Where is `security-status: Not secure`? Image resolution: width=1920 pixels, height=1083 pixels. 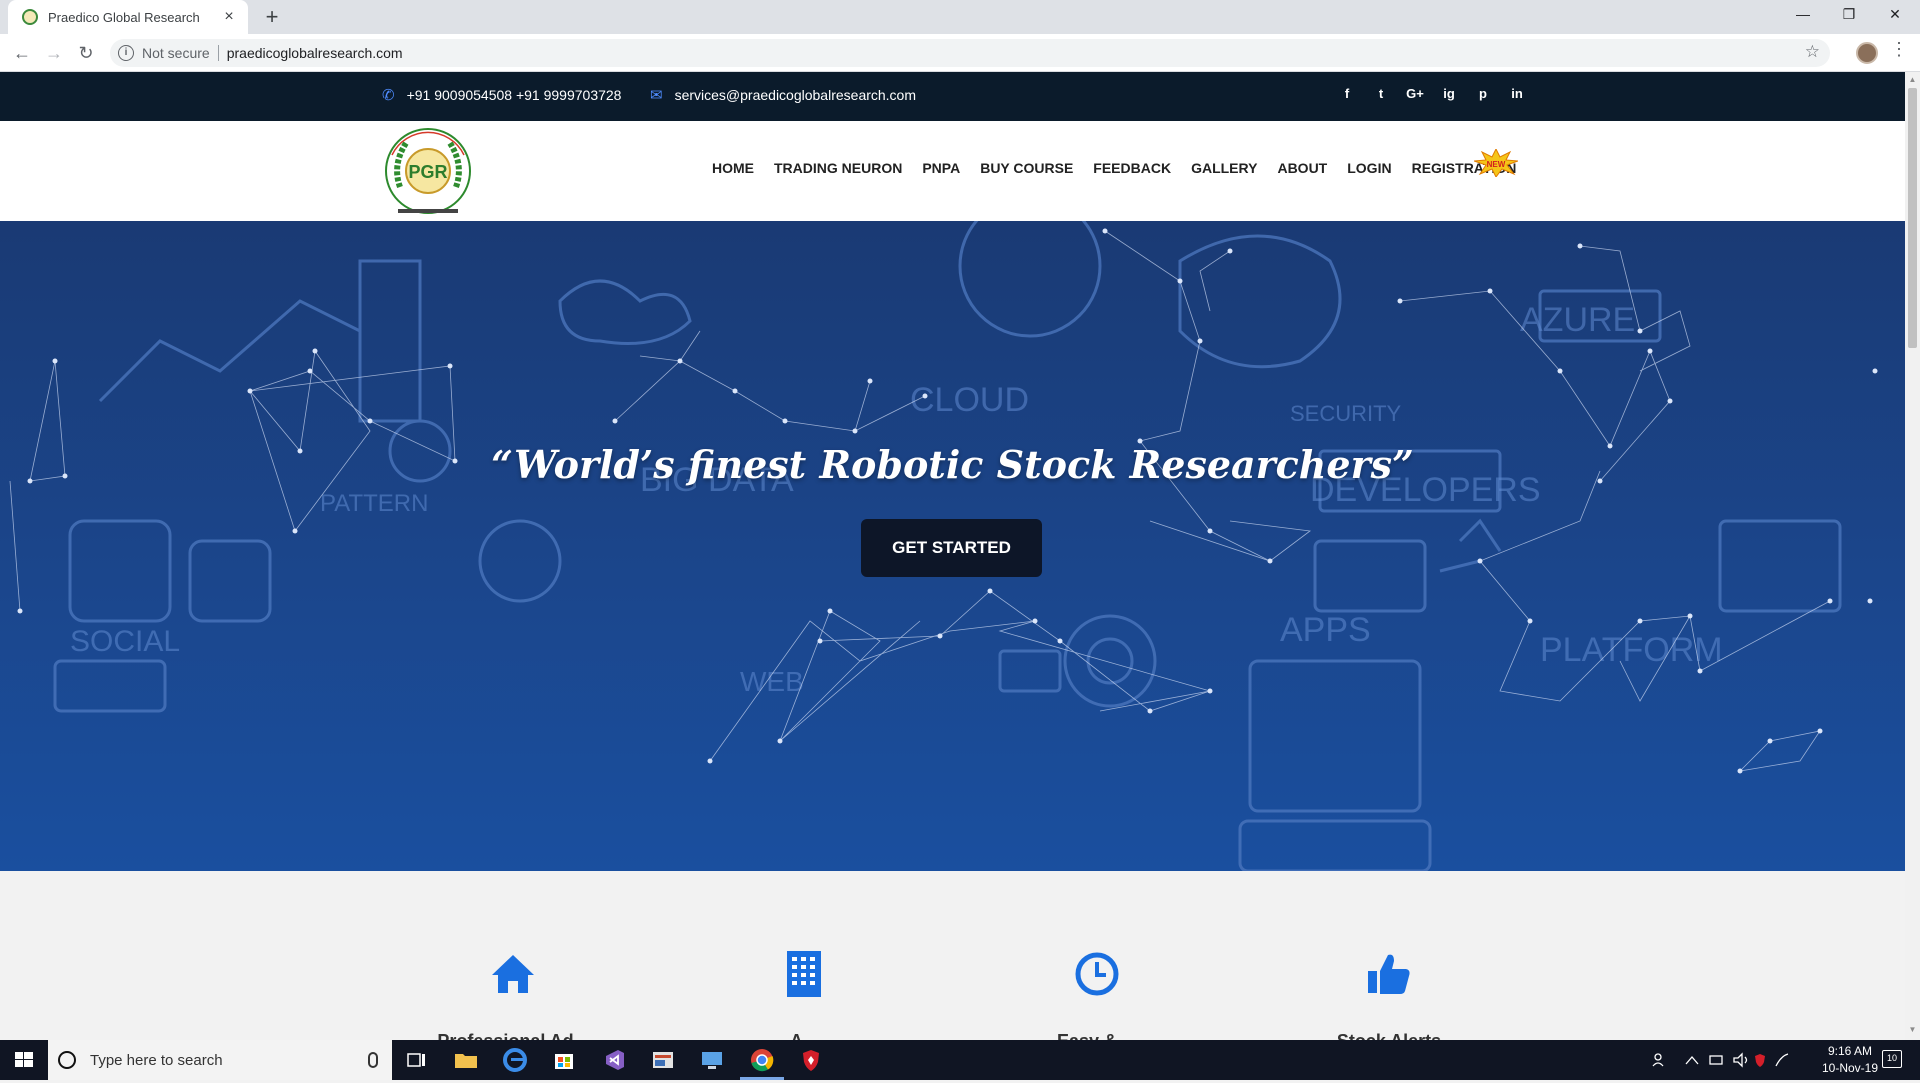
security-status: Not secure is located at coordinates (176, 53).